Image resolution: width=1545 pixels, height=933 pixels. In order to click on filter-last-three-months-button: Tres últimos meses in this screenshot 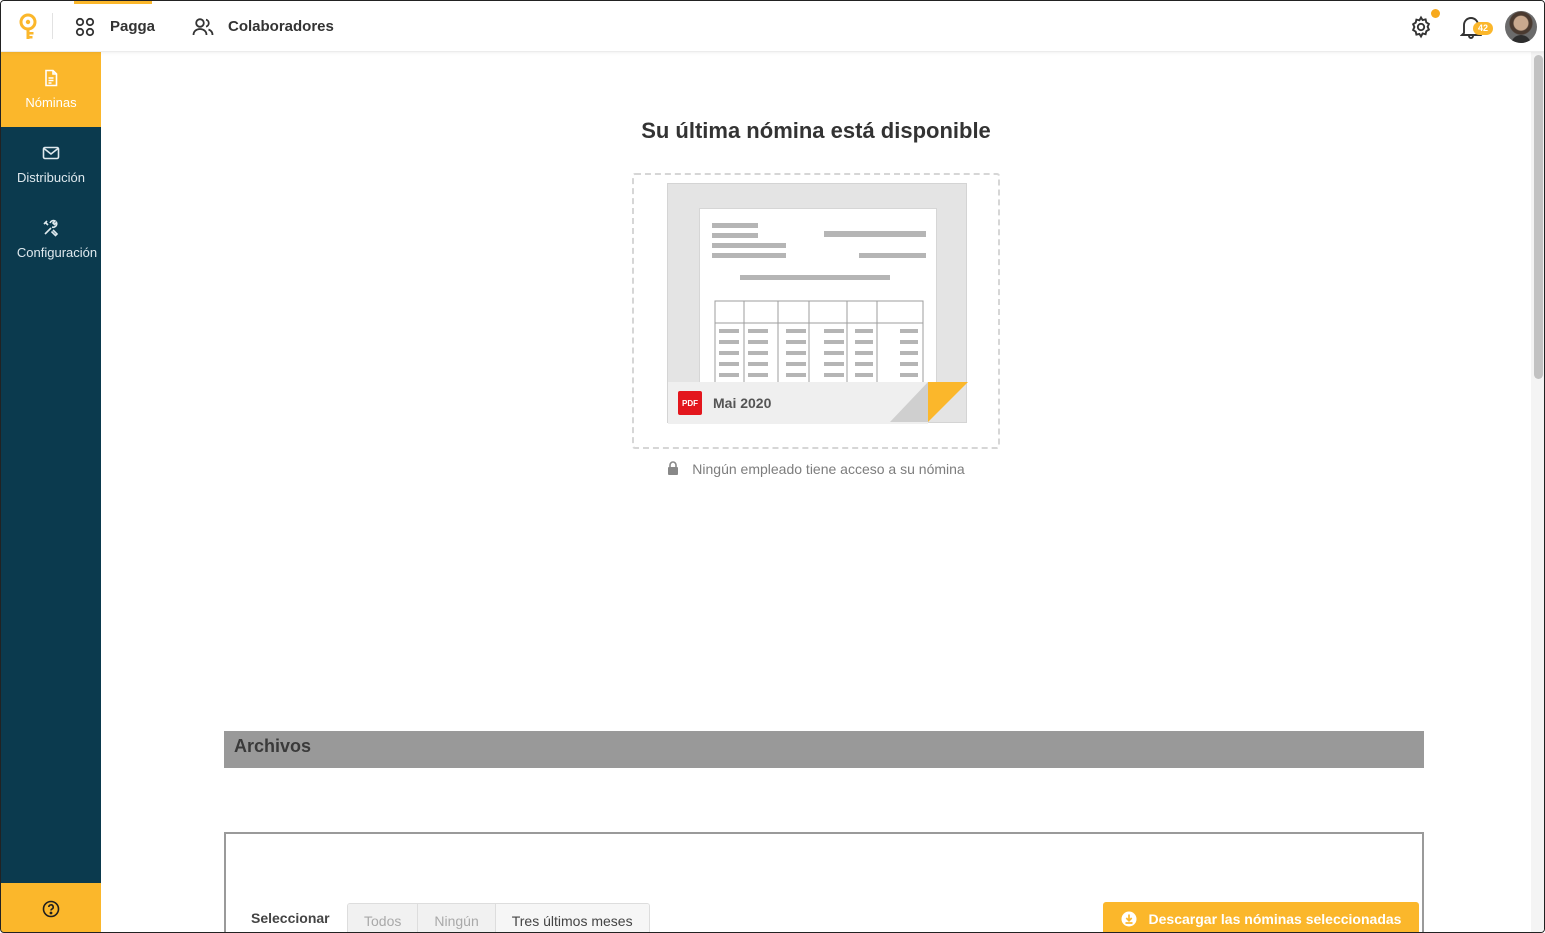, I will do `click(572, 918)`.